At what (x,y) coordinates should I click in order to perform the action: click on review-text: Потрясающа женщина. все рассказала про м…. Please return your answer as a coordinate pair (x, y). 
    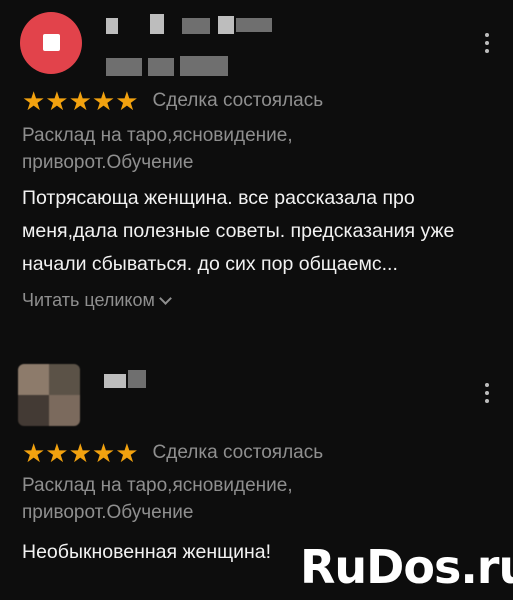
    Looking at the image, I should click on (238, 231).